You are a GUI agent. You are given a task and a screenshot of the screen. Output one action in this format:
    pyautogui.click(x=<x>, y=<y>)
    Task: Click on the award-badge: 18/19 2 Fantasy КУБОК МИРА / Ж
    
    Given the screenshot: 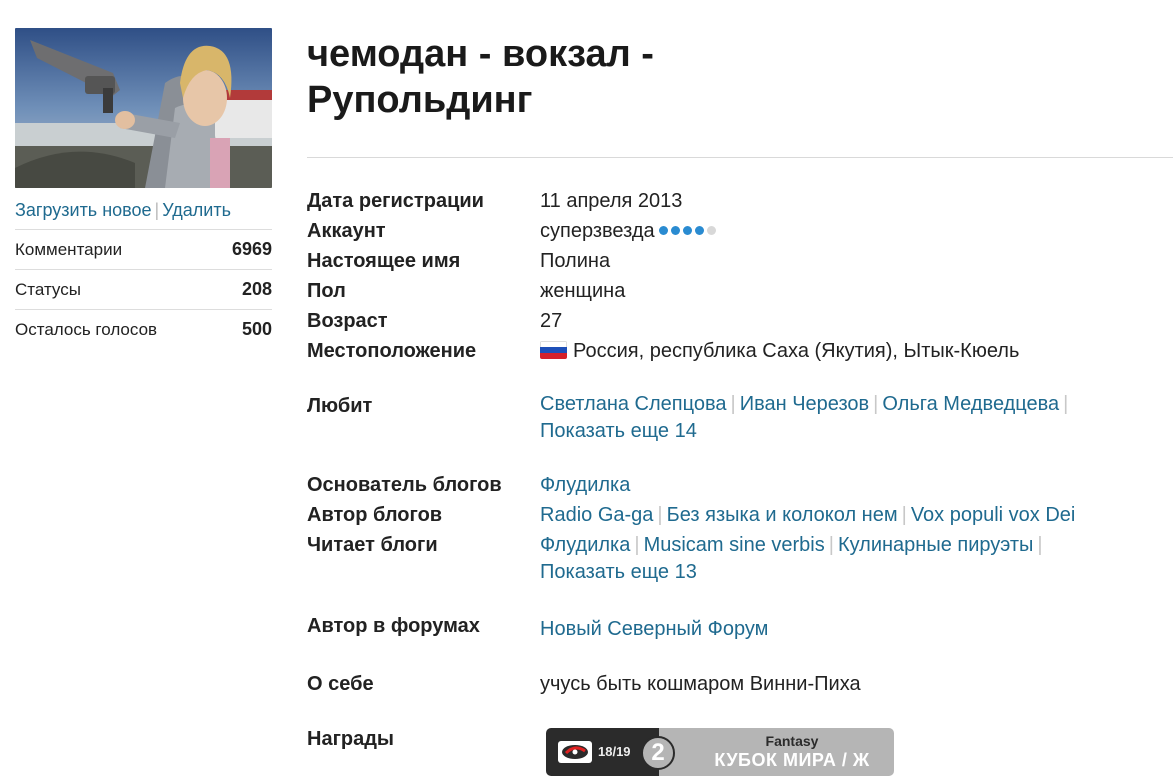 What is the action you would take?
    pyautogui.click(x=720, y=752)
    